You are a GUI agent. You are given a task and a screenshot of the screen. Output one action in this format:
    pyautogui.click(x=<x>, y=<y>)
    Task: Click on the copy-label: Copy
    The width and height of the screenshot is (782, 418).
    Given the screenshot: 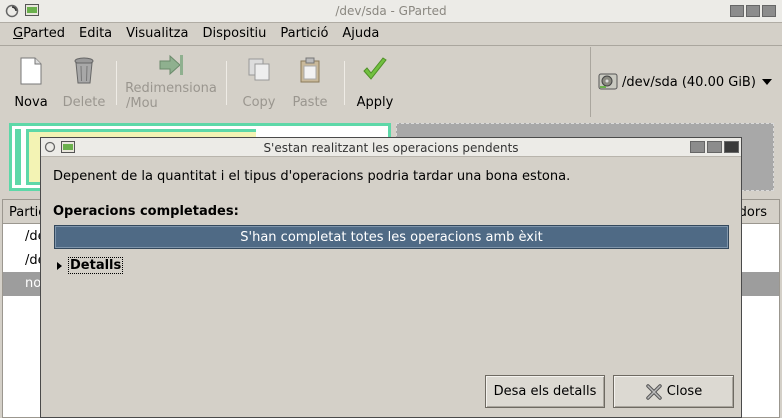 What is the action you would take?
    pyautogui.click(x=259, y=102)
    